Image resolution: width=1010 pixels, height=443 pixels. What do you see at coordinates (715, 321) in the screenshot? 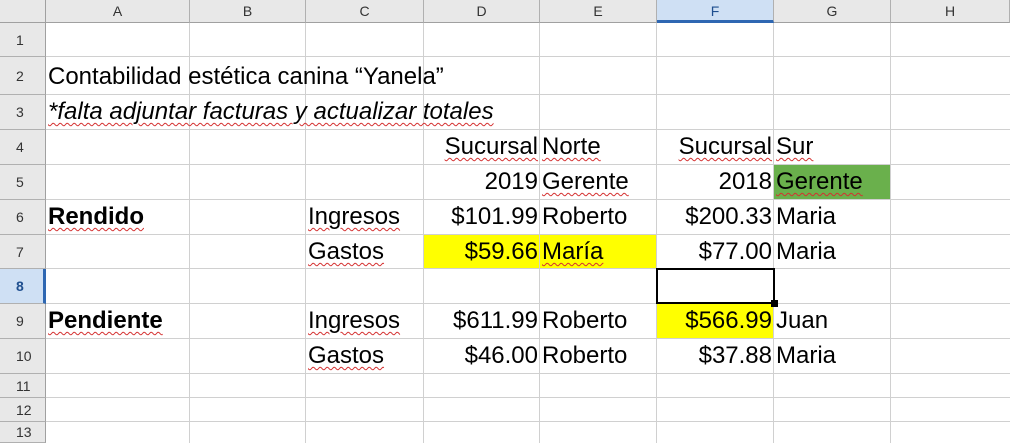
I see `cell-f9: $566.99` at bounding box center [715, 321].